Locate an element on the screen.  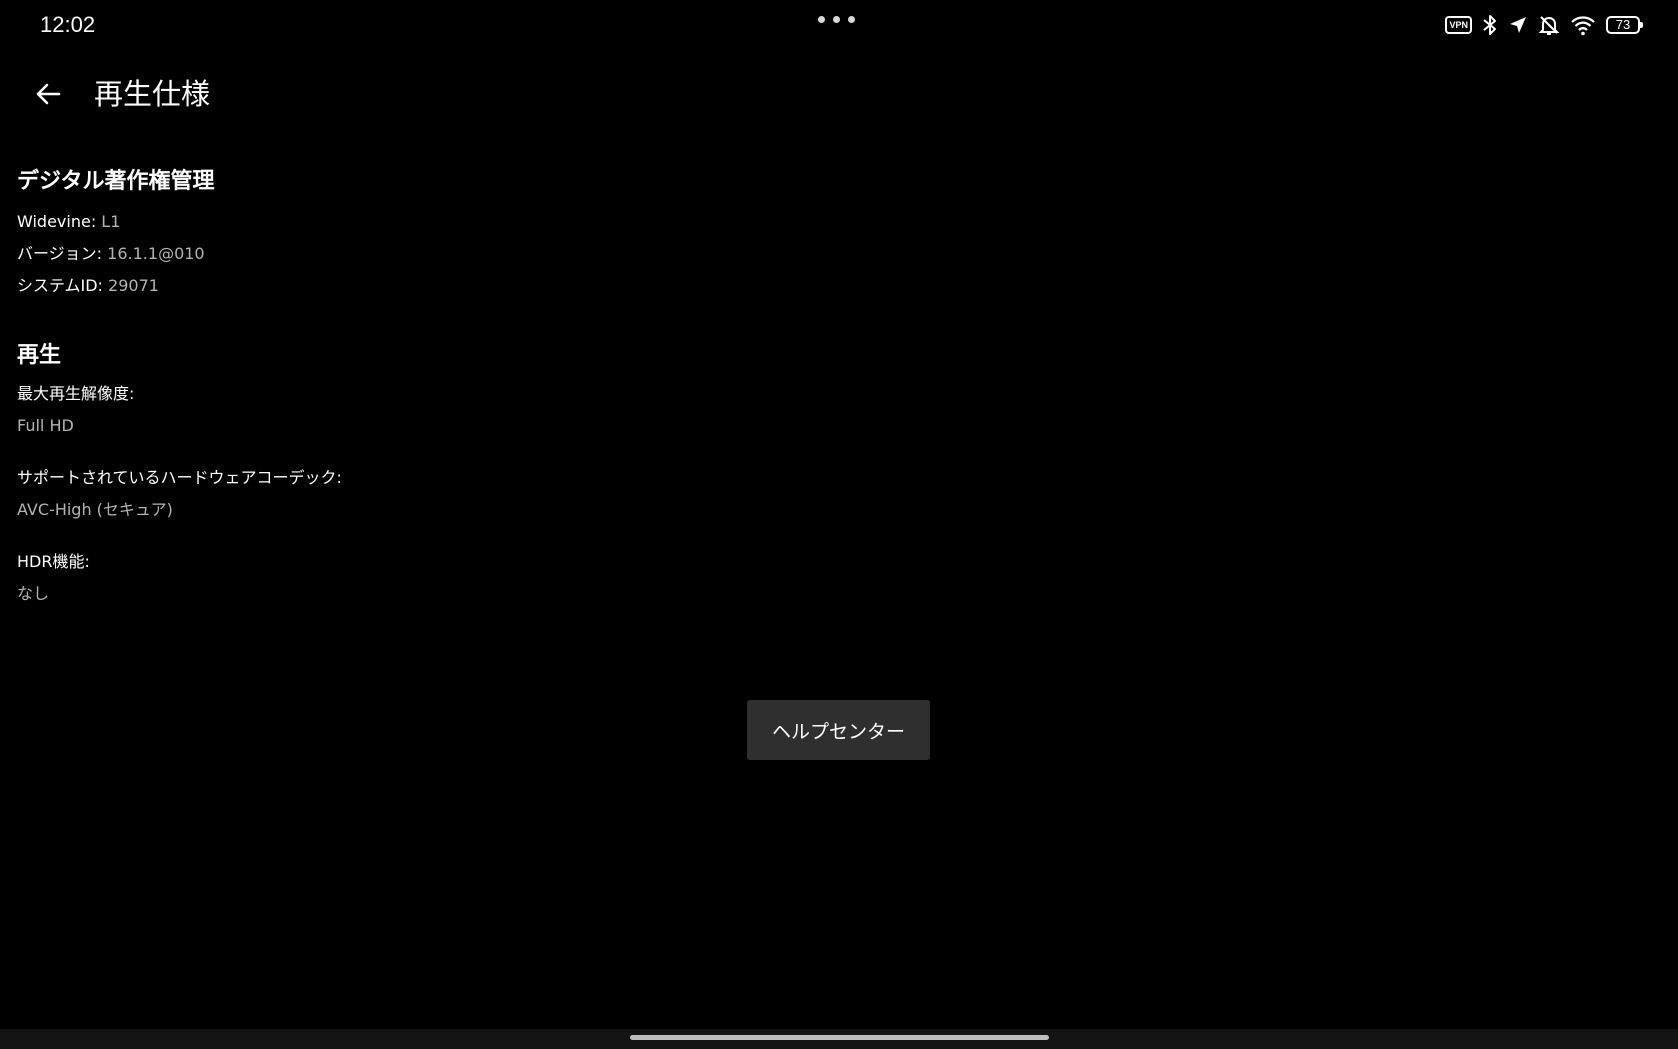
hardware-codec-label: サポートされているハードウェアコーデック: is located at coordinates (179, 477).